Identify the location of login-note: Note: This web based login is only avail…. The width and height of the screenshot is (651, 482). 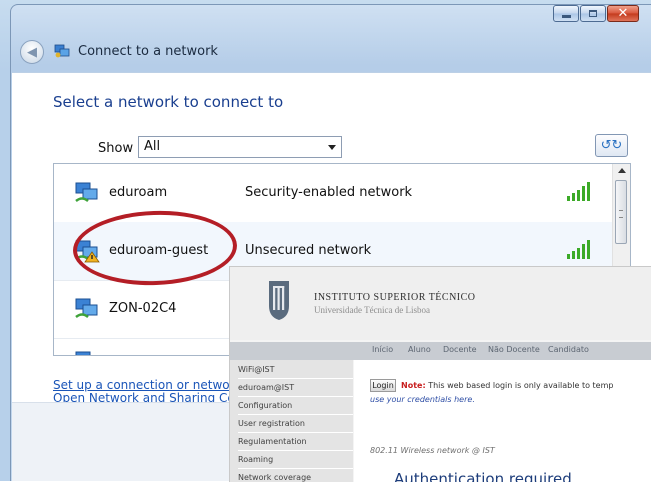
(507, 385).